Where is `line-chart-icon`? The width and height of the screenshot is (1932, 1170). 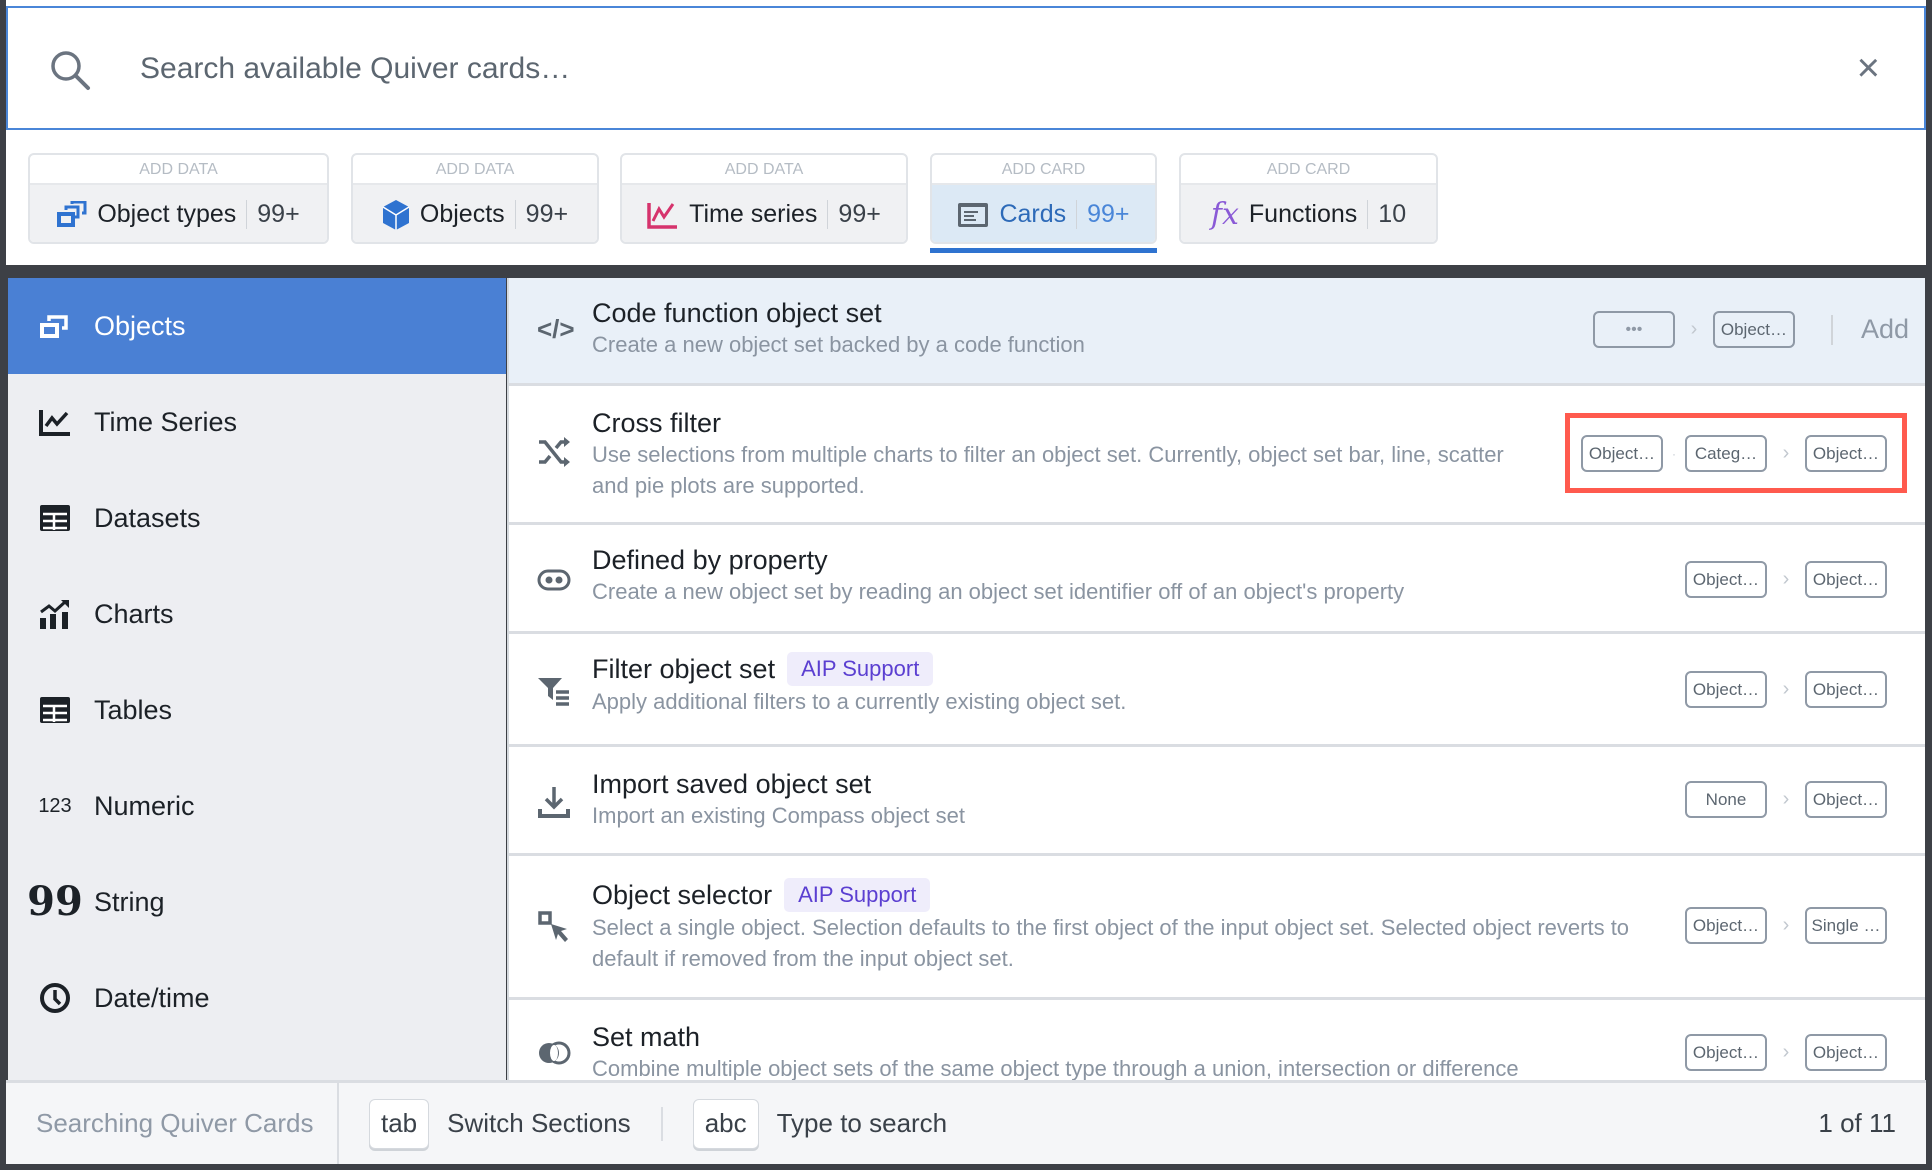 line-chart-icon is located at coordinates (55, 422).